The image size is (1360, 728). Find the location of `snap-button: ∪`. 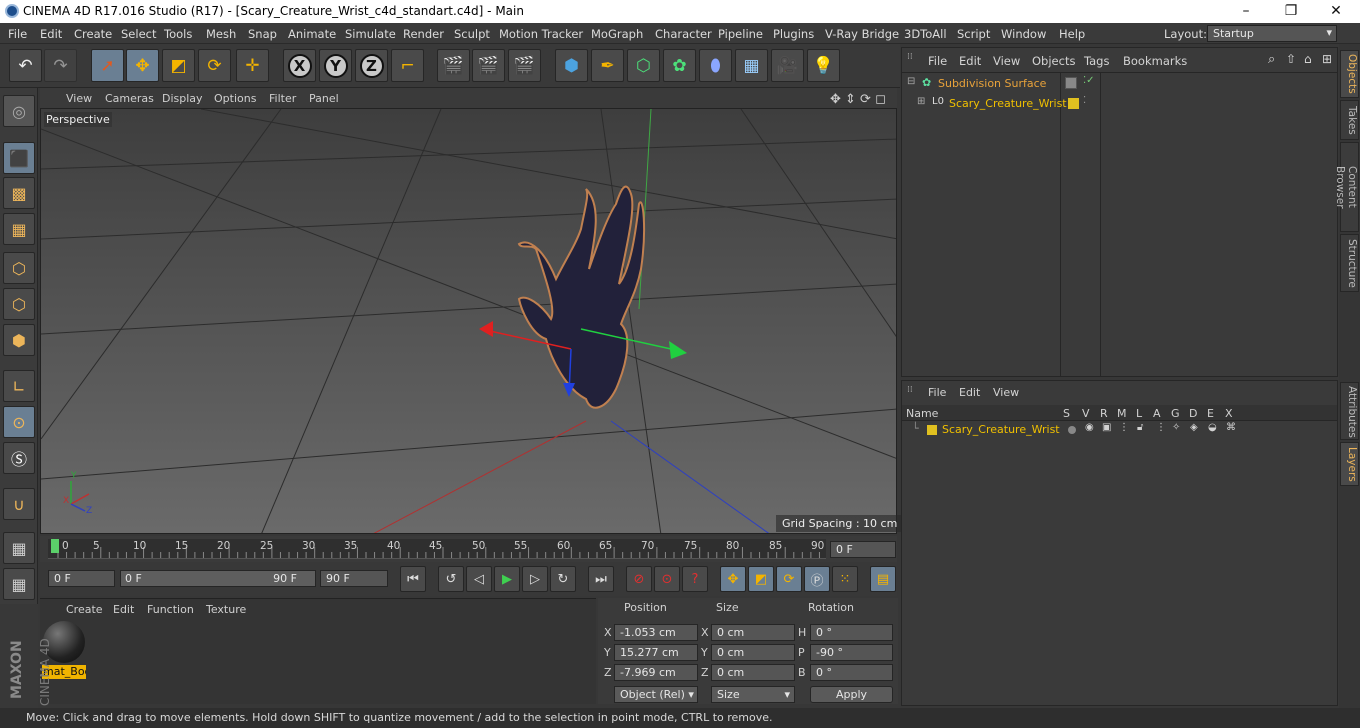

snap-button: ∪ is located at coordinates (19, 504).